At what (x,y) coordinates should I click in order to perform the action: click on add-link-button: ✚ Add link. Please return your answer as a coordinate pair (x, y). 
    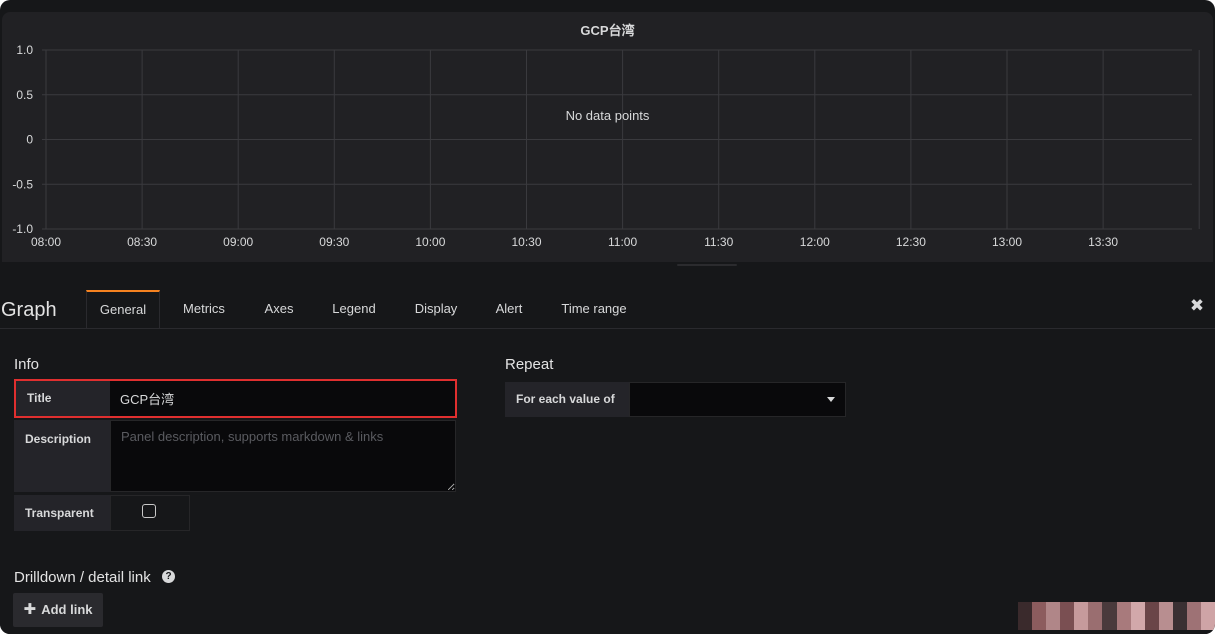
    Looking at the image, I should click on (58, 610).